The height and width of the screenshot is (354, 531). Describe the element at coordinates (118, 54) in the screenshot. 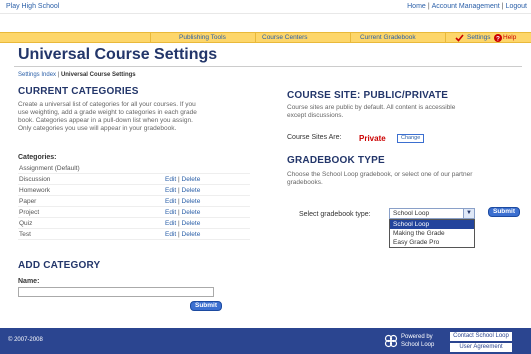

I see `page-title: Universal Course Settings` at that location.